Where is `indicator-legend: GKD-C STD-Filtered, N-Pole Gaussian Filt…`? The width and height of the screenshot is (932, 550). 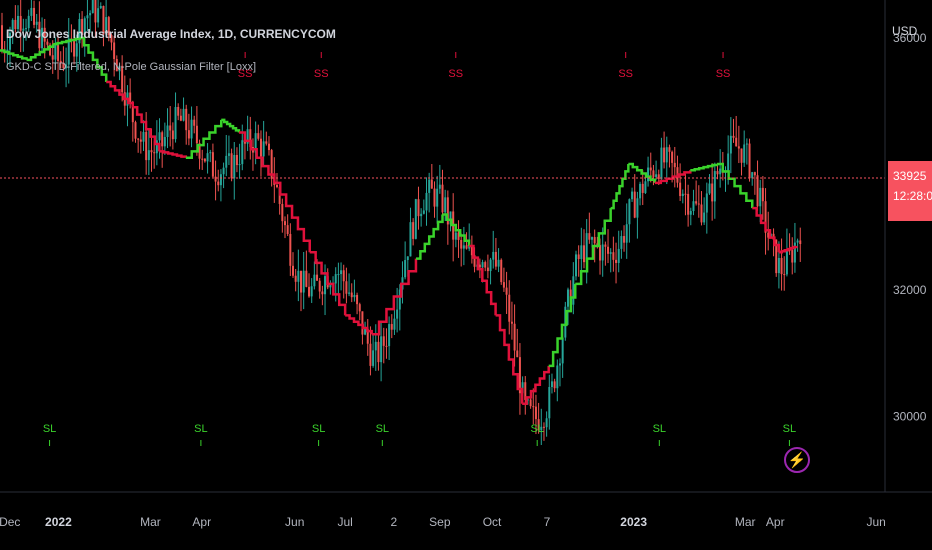 indicator-legend: GKD-C STD-Filtered, N-Pole Gaussian Filt… is located at coordinates (131, 67).